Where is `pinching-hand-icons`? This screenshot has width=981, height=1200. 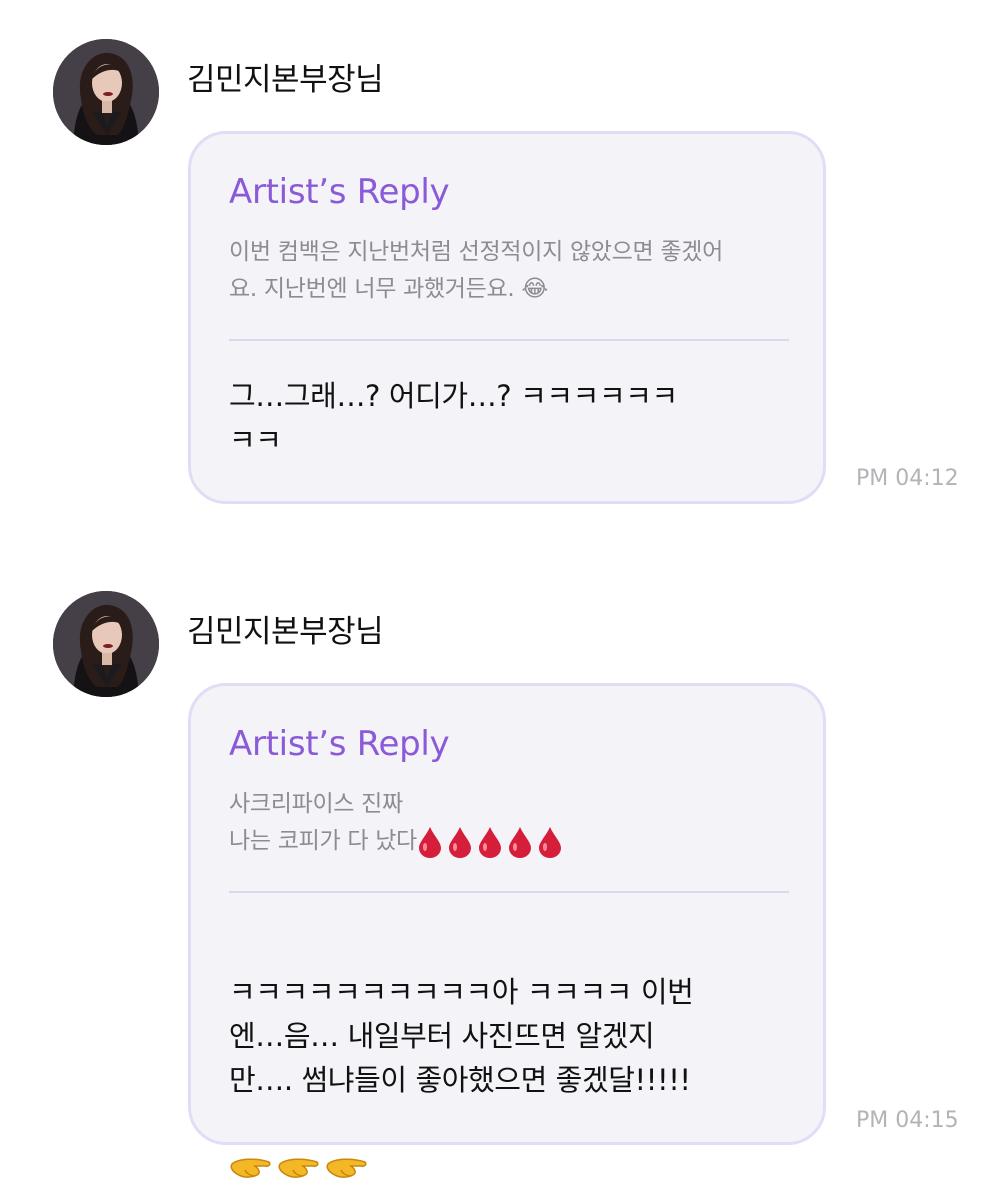 pinching-hand-icons is located at coordinates (299, 1171).